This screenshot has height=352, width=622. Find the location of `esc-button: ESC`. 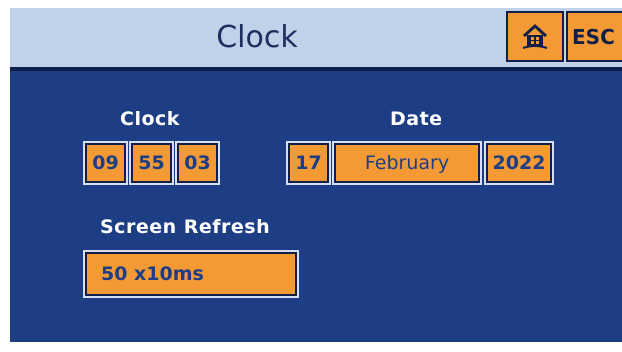

esc-button: ESC is located at coordinates (594, 36).